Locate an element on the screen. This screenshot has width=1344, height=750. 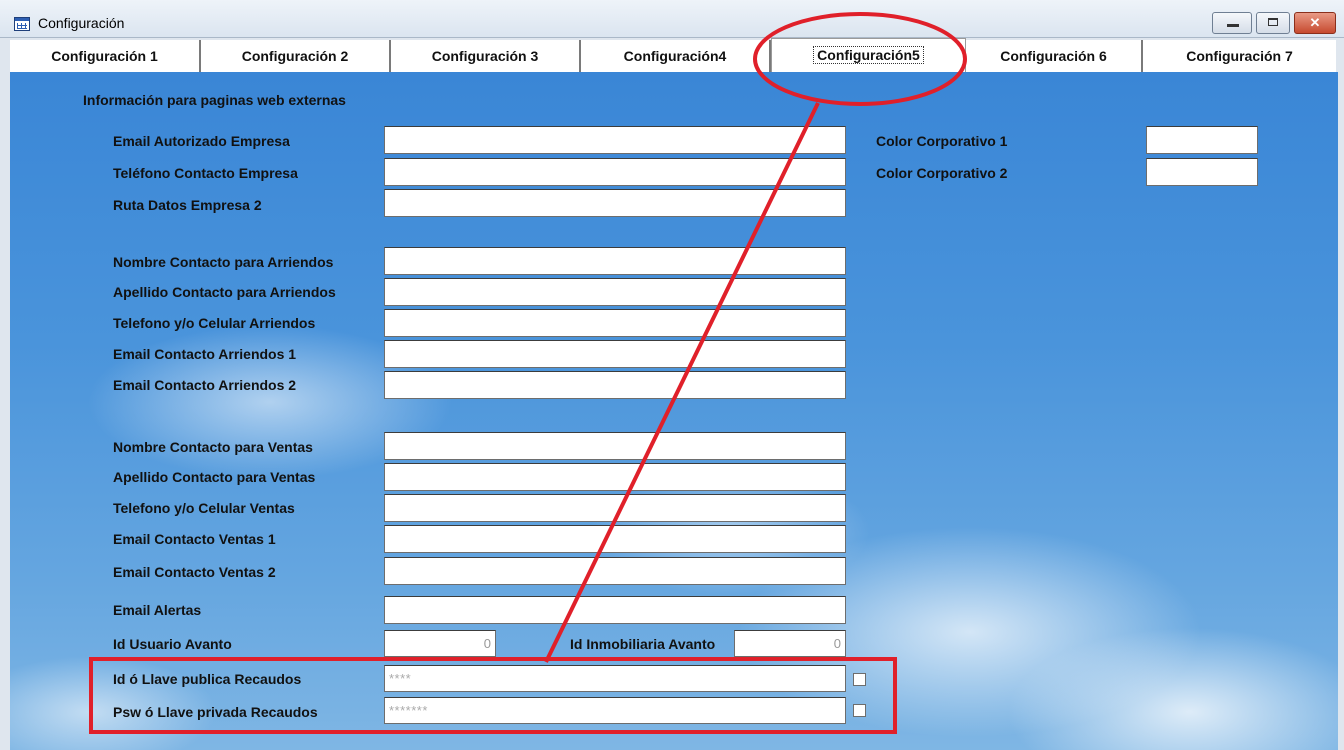
maximize-button is located at coordinates (1273, 23).